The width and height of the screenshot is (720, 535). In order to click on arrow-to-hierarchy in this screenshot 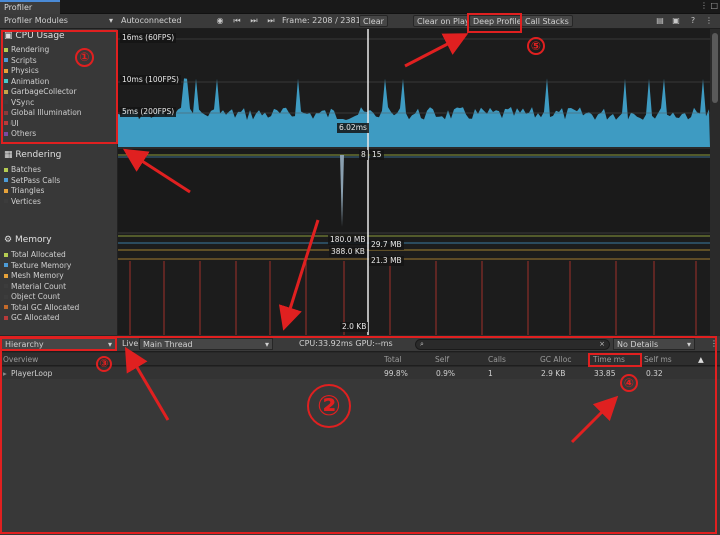, I will do `click(147, 383)`.